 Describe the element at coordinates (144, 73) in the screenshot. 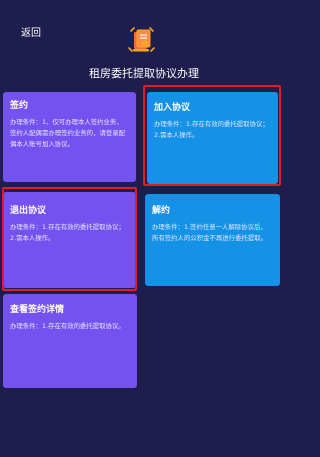

I see `page-title: 租房委托提取协议办理` at that location.